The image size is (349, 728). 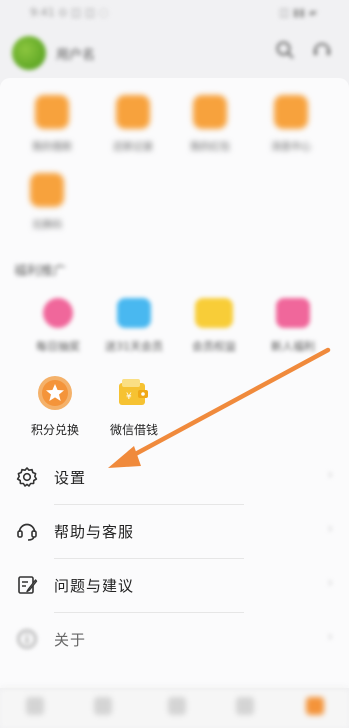 I want to click on edit-note-icon, so click(x=28, y=585).